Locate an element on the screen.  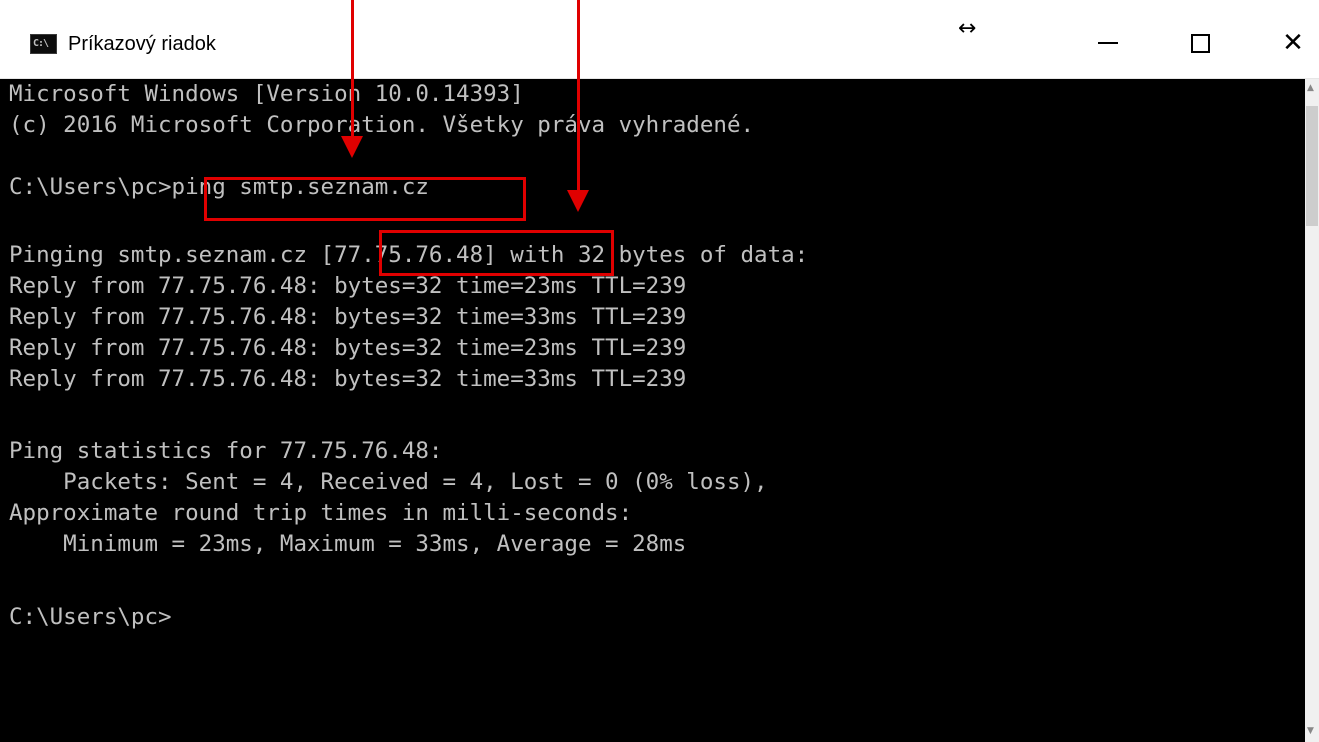
resize-cursor-icon: ↔ is located at coordinates (967, 28).